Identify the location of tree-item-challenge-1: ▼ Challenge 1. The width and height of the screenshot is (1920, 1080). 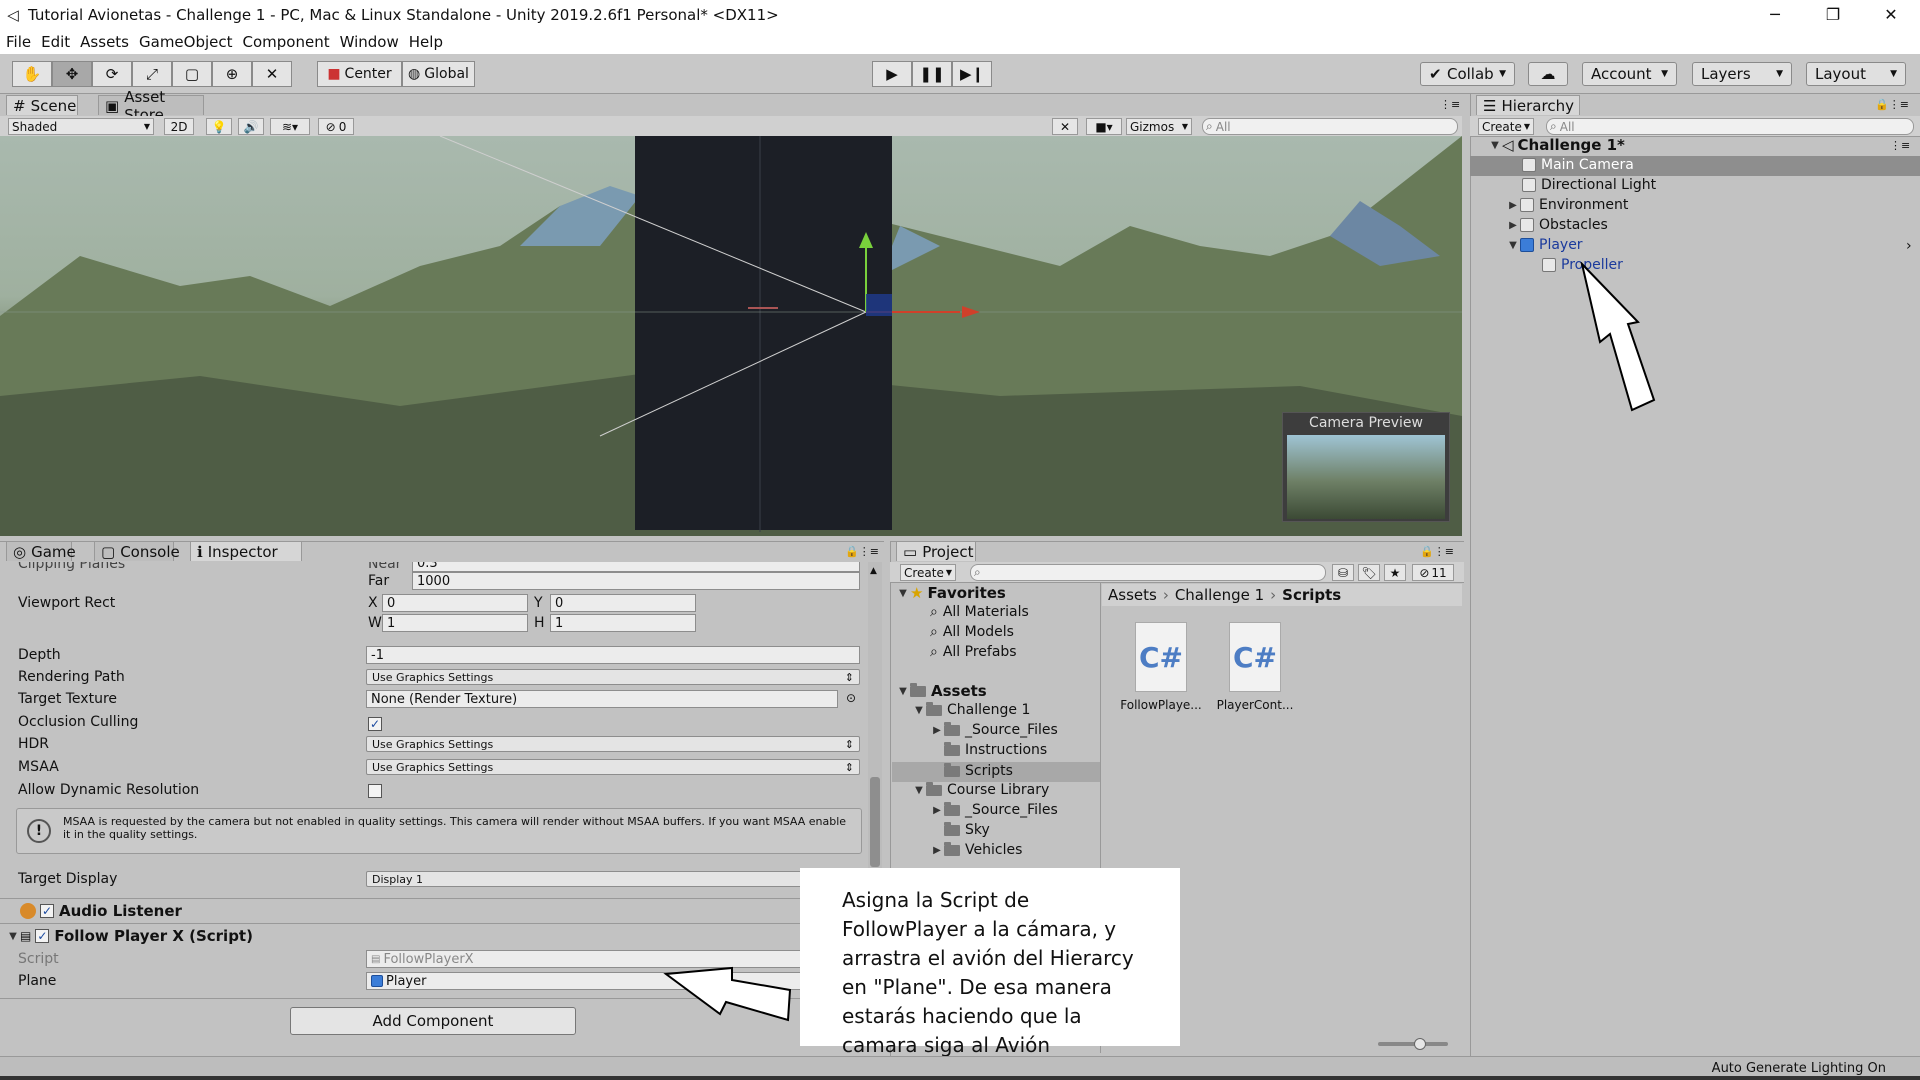
(971, 709).